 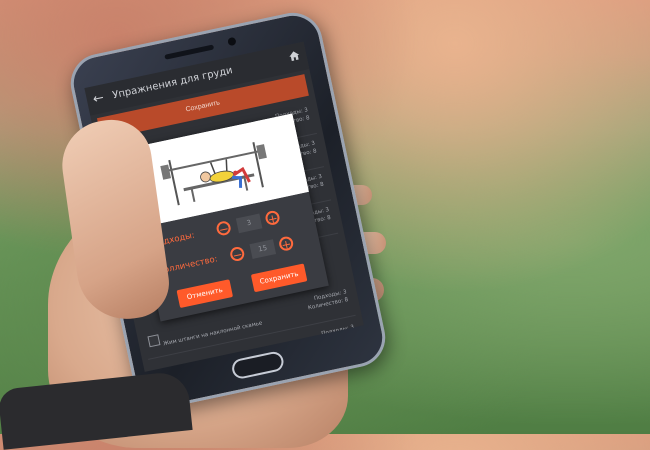 What do you see at coordinates (258, 365) in the screenshot?
I see `home-button` at bounding box center [258, 365].